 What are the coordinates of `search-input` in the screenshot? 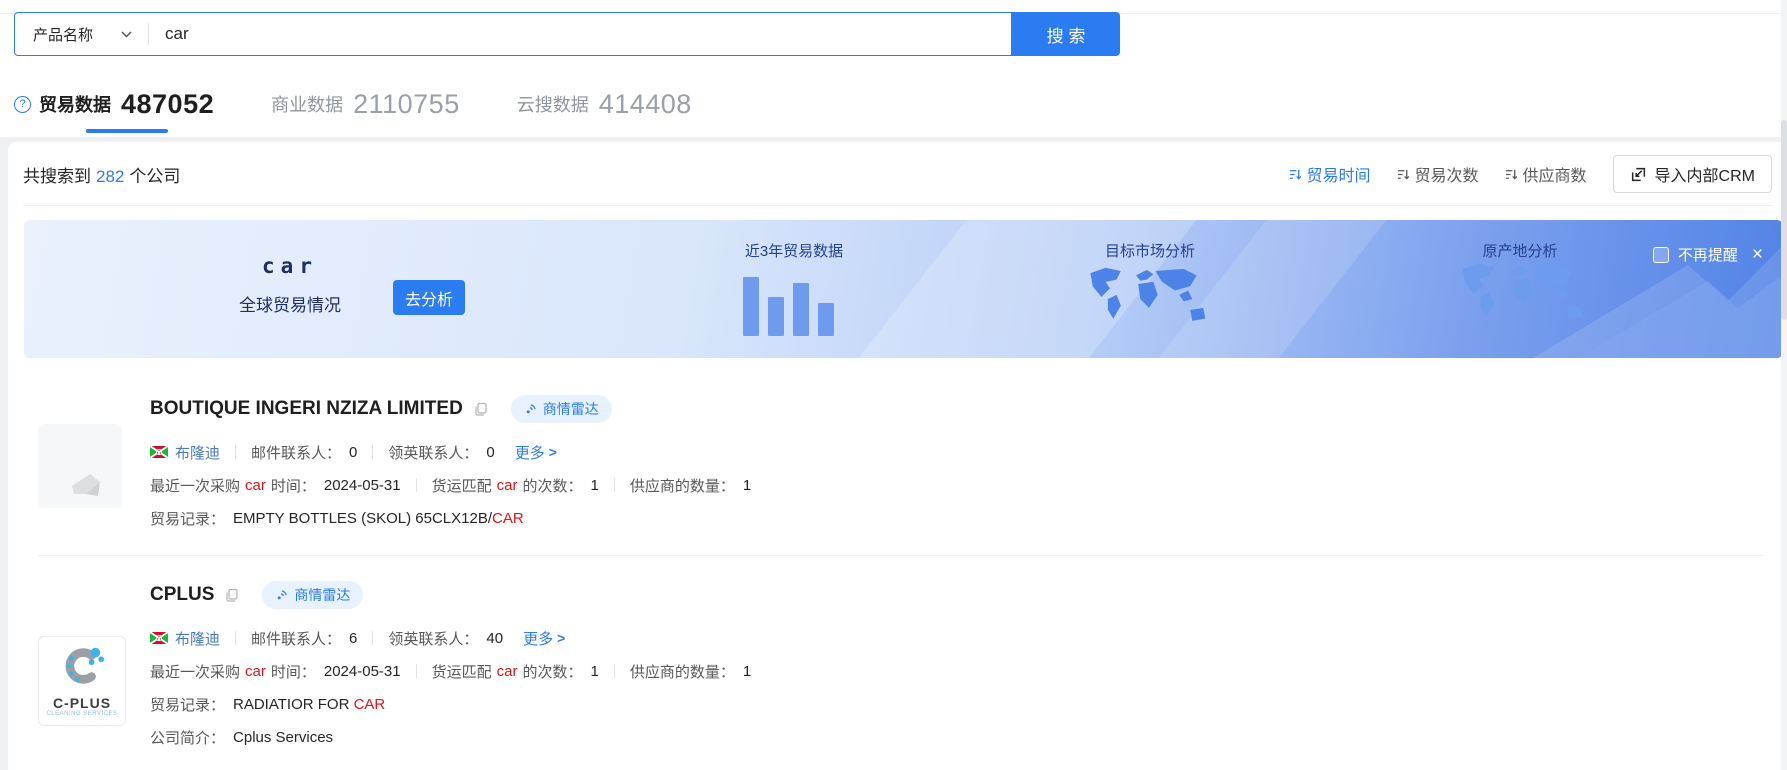 It's located at (580, 34).